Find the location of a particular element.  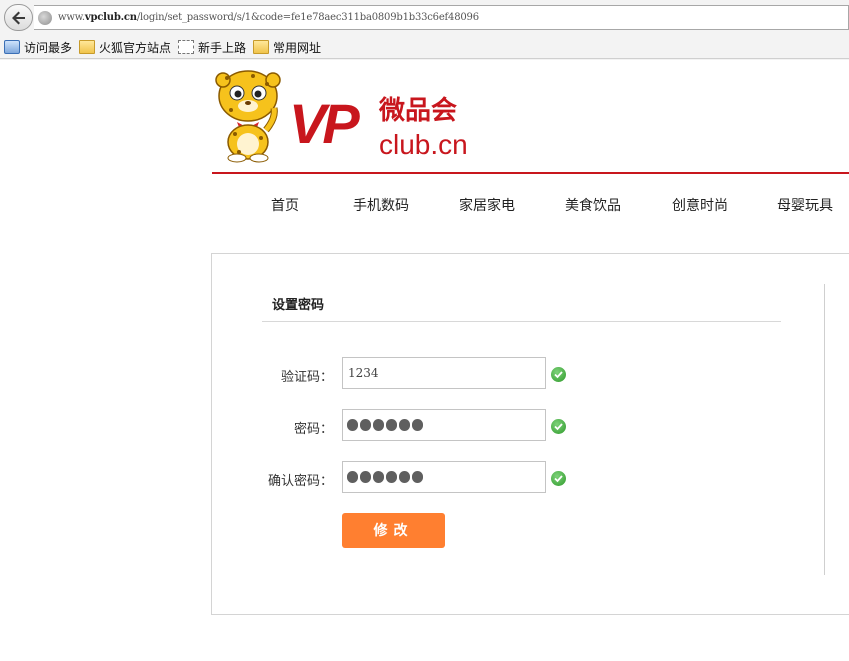

bookmark-getting-started: 新手上路 is located at coordinates (212, 47).